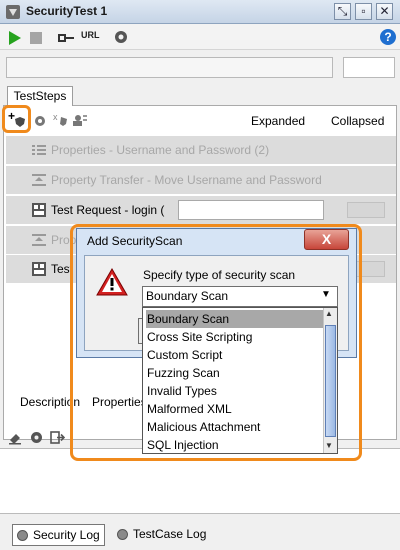  I want to click on step-label: Test Request - login (, so click(108, 210).